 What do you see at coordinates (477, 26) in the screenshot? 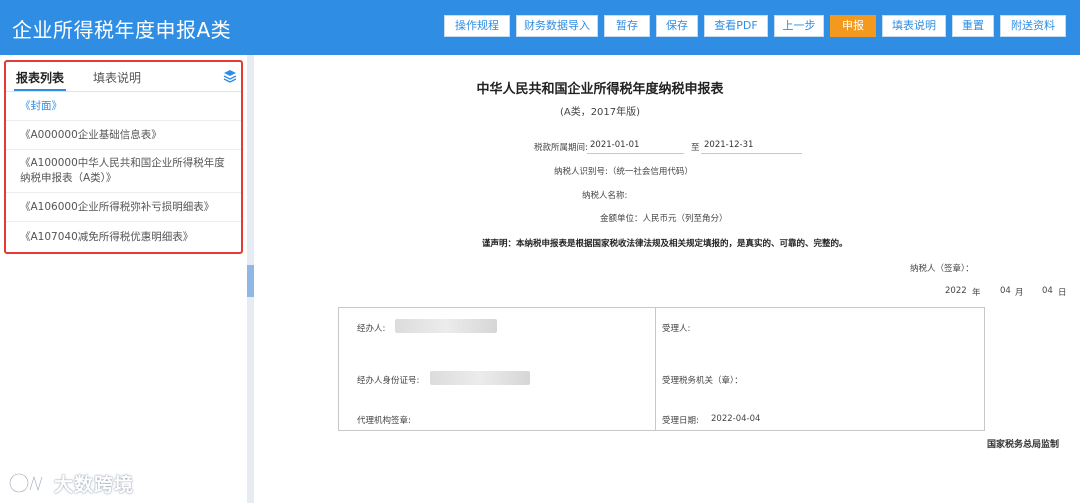
I see `operation-rules-button: 操作规程` at bounding box center [477, 26].